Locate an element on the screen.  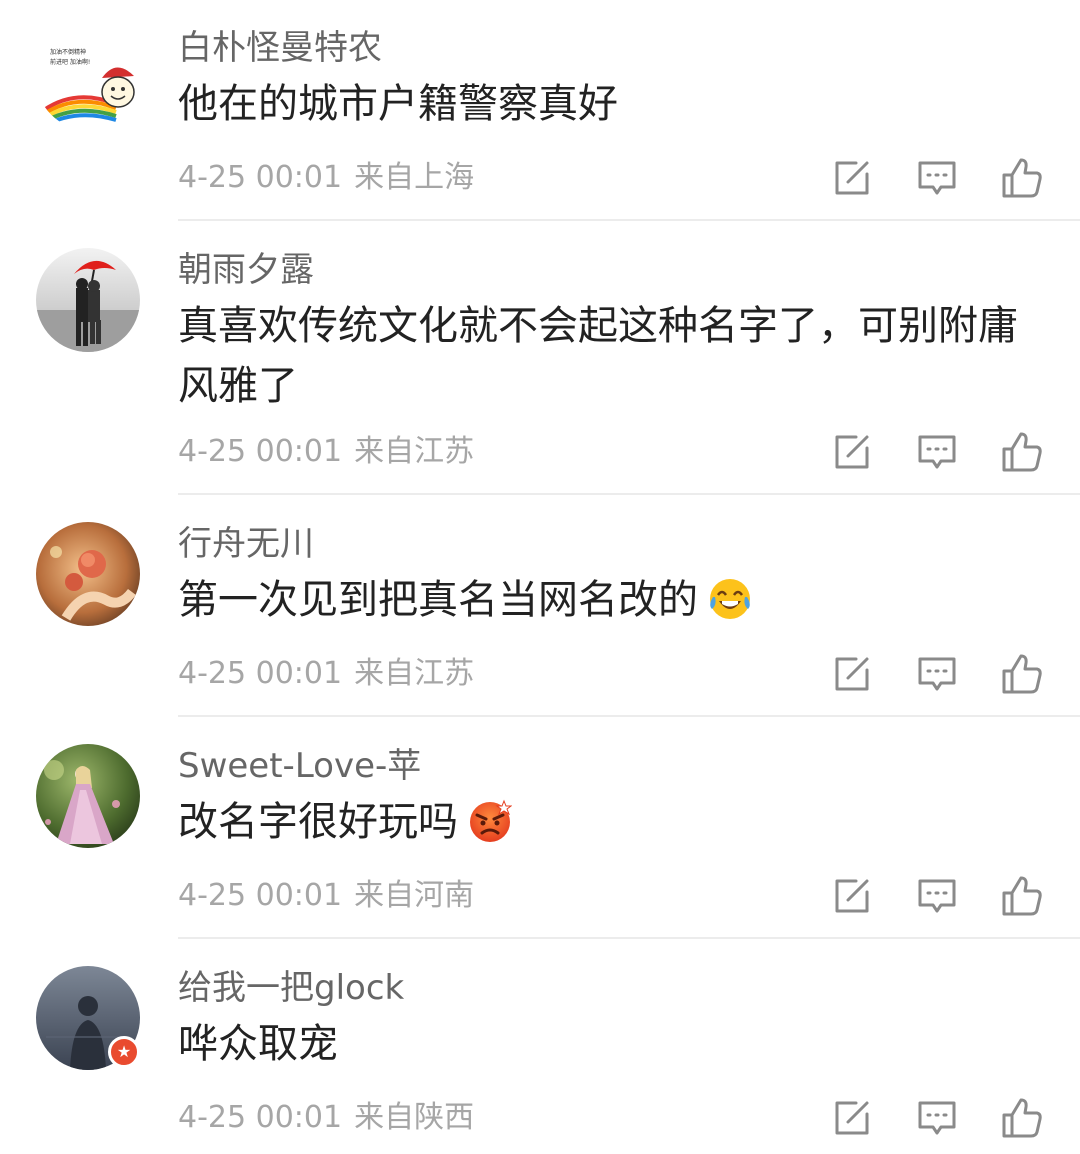
username: 朝雨夕露 is located at coordinates (246, 270).